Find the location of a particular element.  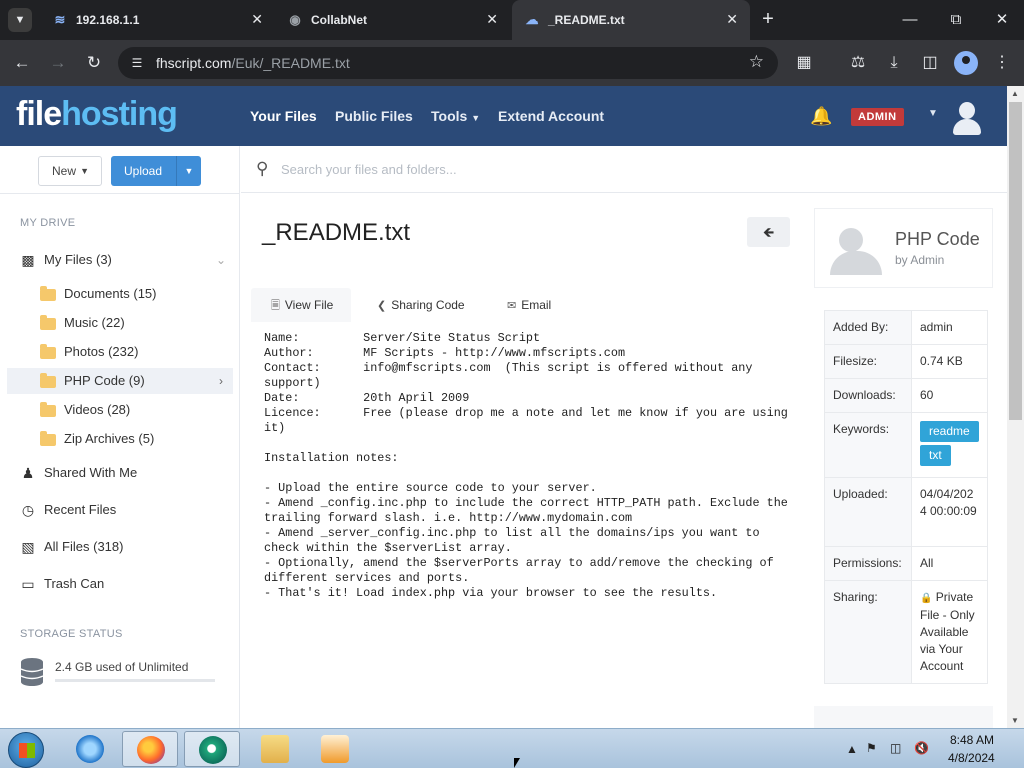

url-path: /Euk/_README.txt is located at coordinates (290, 63).